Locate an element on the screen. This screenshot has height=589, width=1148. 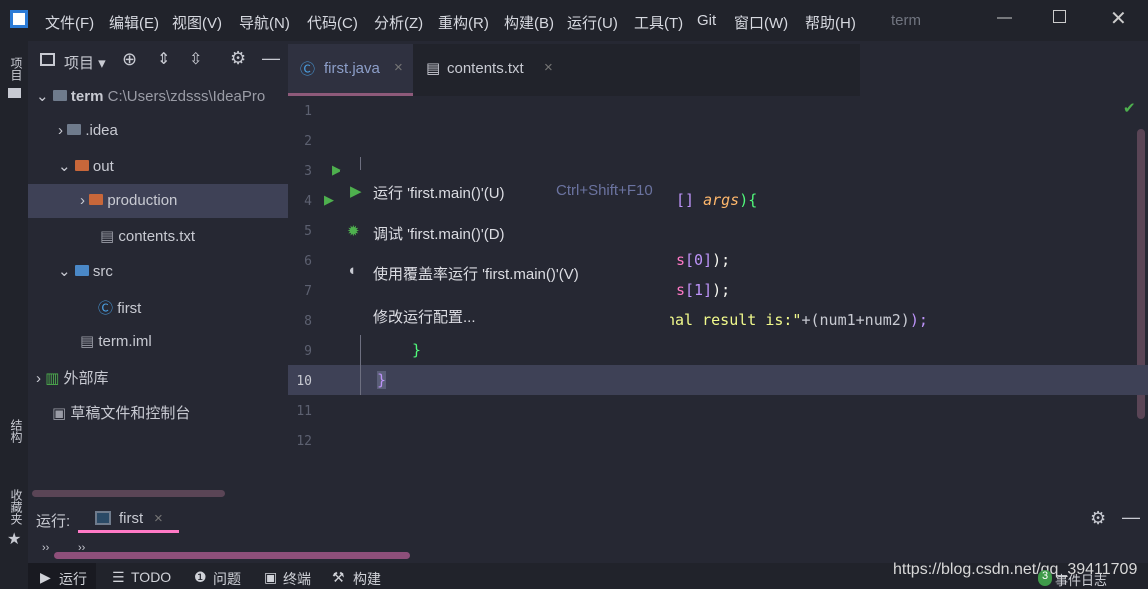
popup-item-debug: 调试 'first.main()'(D) is located at coordinates (439, 233).